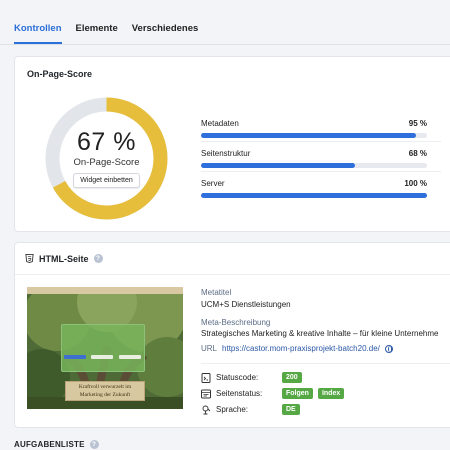 The width and height of the screenshot is (450, 450). I want to click on html5-icon, so click(29, 258).